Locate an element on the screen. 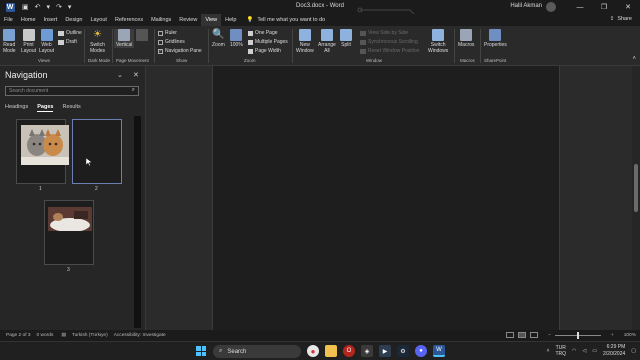  tab-layout: Layout is located at coordinates (98, 20).